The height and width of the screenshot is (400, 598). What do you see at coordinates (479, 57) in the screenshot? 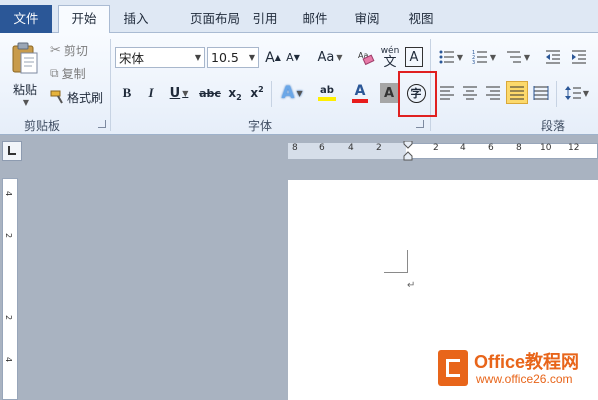
I see `numbered-list-icon: 1 2 3` at bounding box center [479, 57].